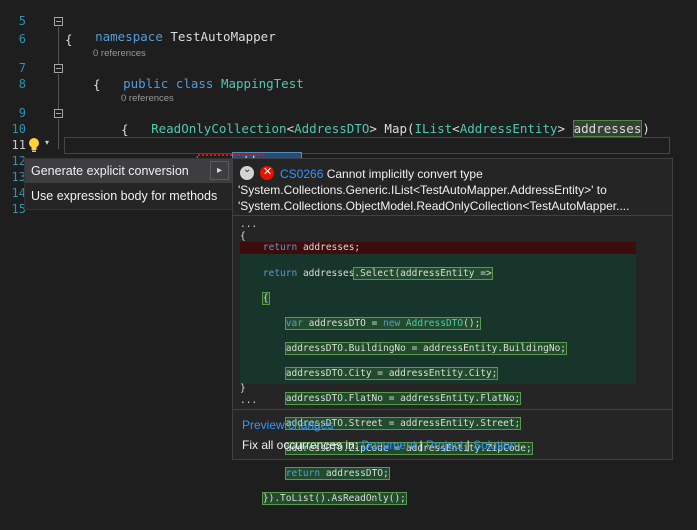 The height and width of the screenshot is (530, 697). I want to click on fix-all-label: Fix all occurrences in:, so click(300, 445).